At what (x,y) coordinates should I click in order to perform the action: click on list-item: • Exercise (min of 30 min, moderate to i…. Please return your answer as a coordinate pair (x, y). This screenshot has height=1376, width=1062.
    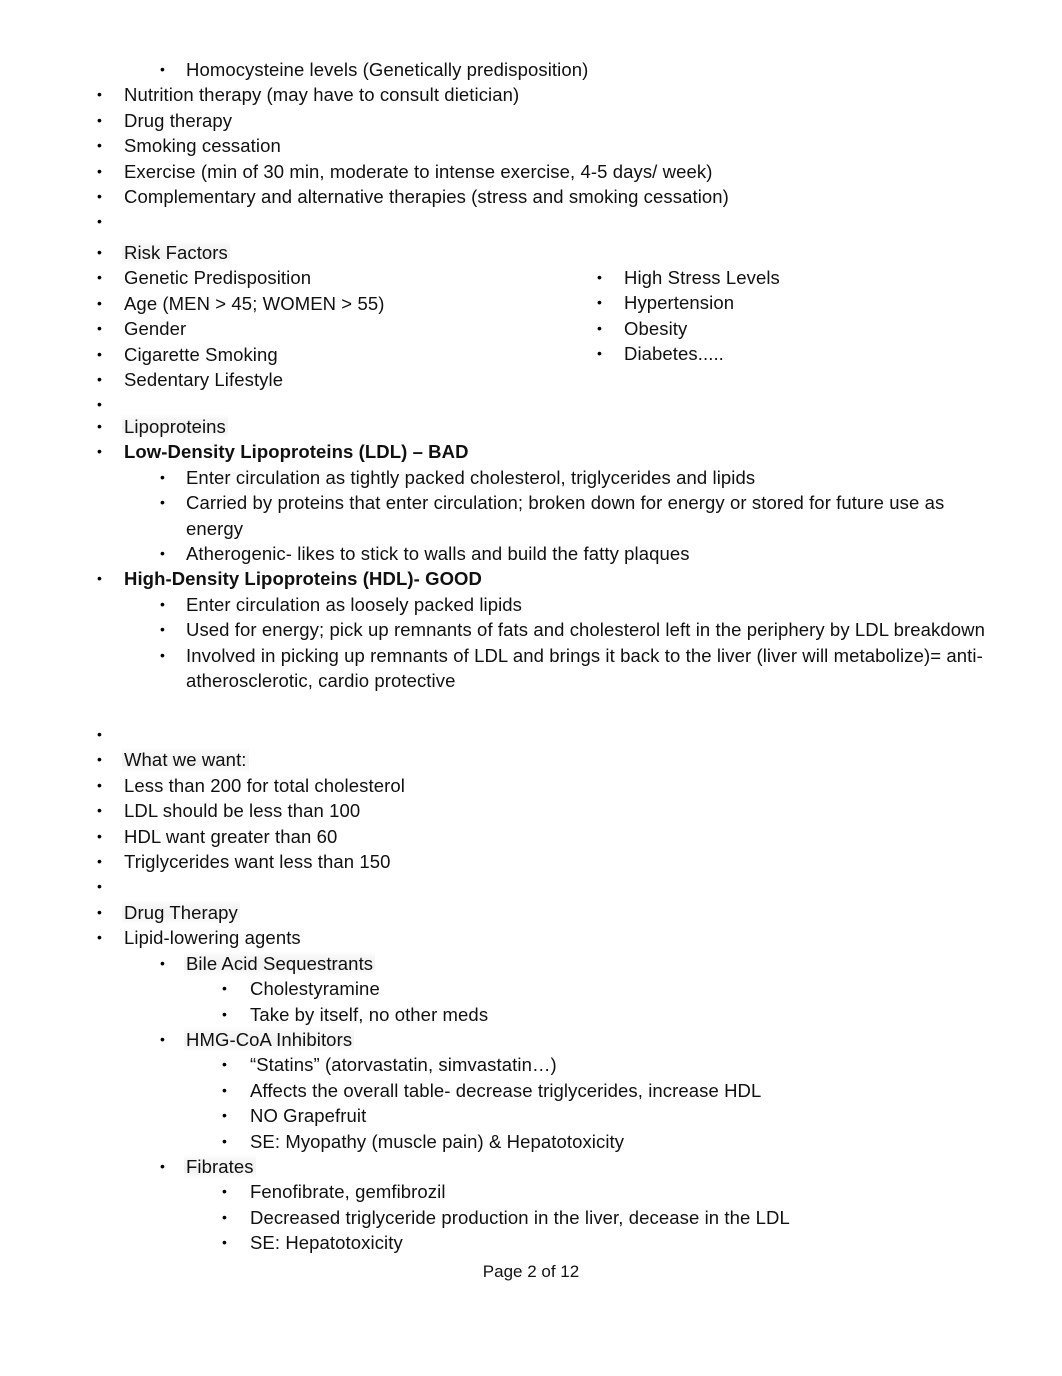
    Looking at the image, I should click on (579, 171).